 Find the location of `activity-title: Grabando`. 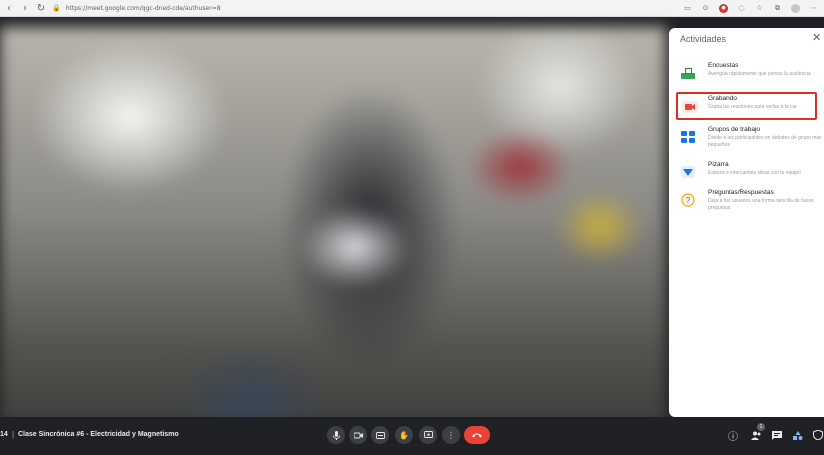

activity-title: Grabando is located at coordinates (722, 98).